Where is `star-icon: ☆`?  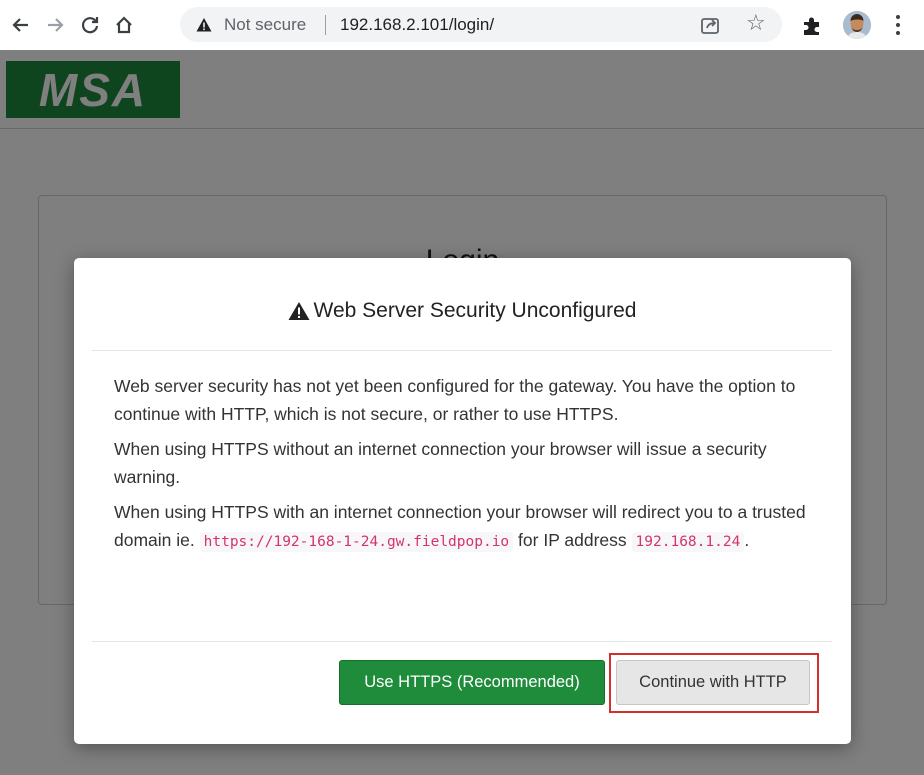
star-icon: ☆ is located at coordinates (756, 23).